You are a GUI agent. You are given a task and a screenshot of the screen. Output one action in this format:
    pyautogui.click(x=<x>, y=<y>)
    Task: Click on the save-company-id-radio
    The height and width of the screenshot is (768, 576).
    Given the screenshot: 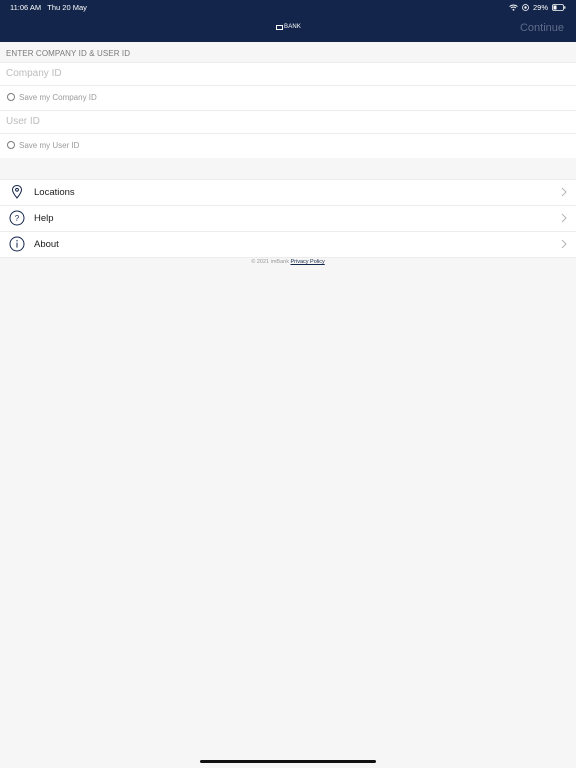 What is the action you would take?
    pyautogui.click(x=11, y=97)
    